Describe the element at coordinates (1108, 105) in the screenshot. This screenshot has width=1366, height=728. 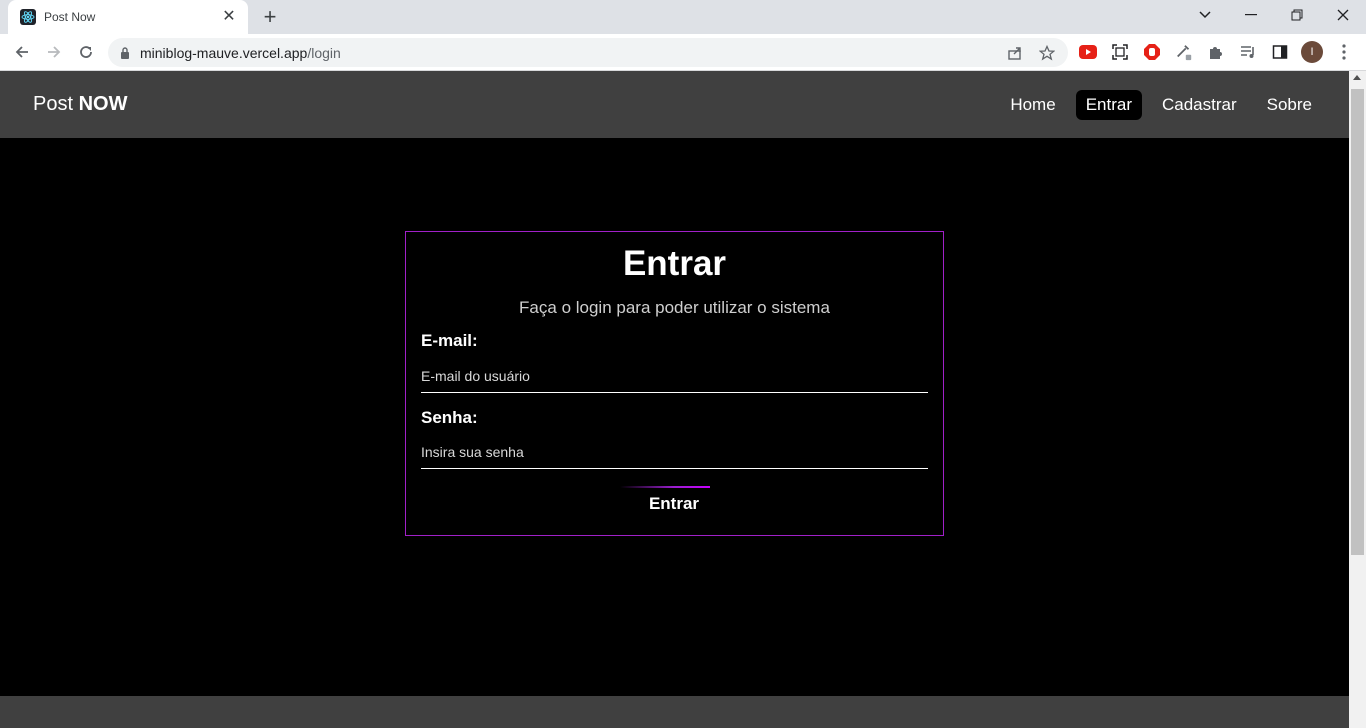
I see `nav-link-entrar: Entrar` at that location.